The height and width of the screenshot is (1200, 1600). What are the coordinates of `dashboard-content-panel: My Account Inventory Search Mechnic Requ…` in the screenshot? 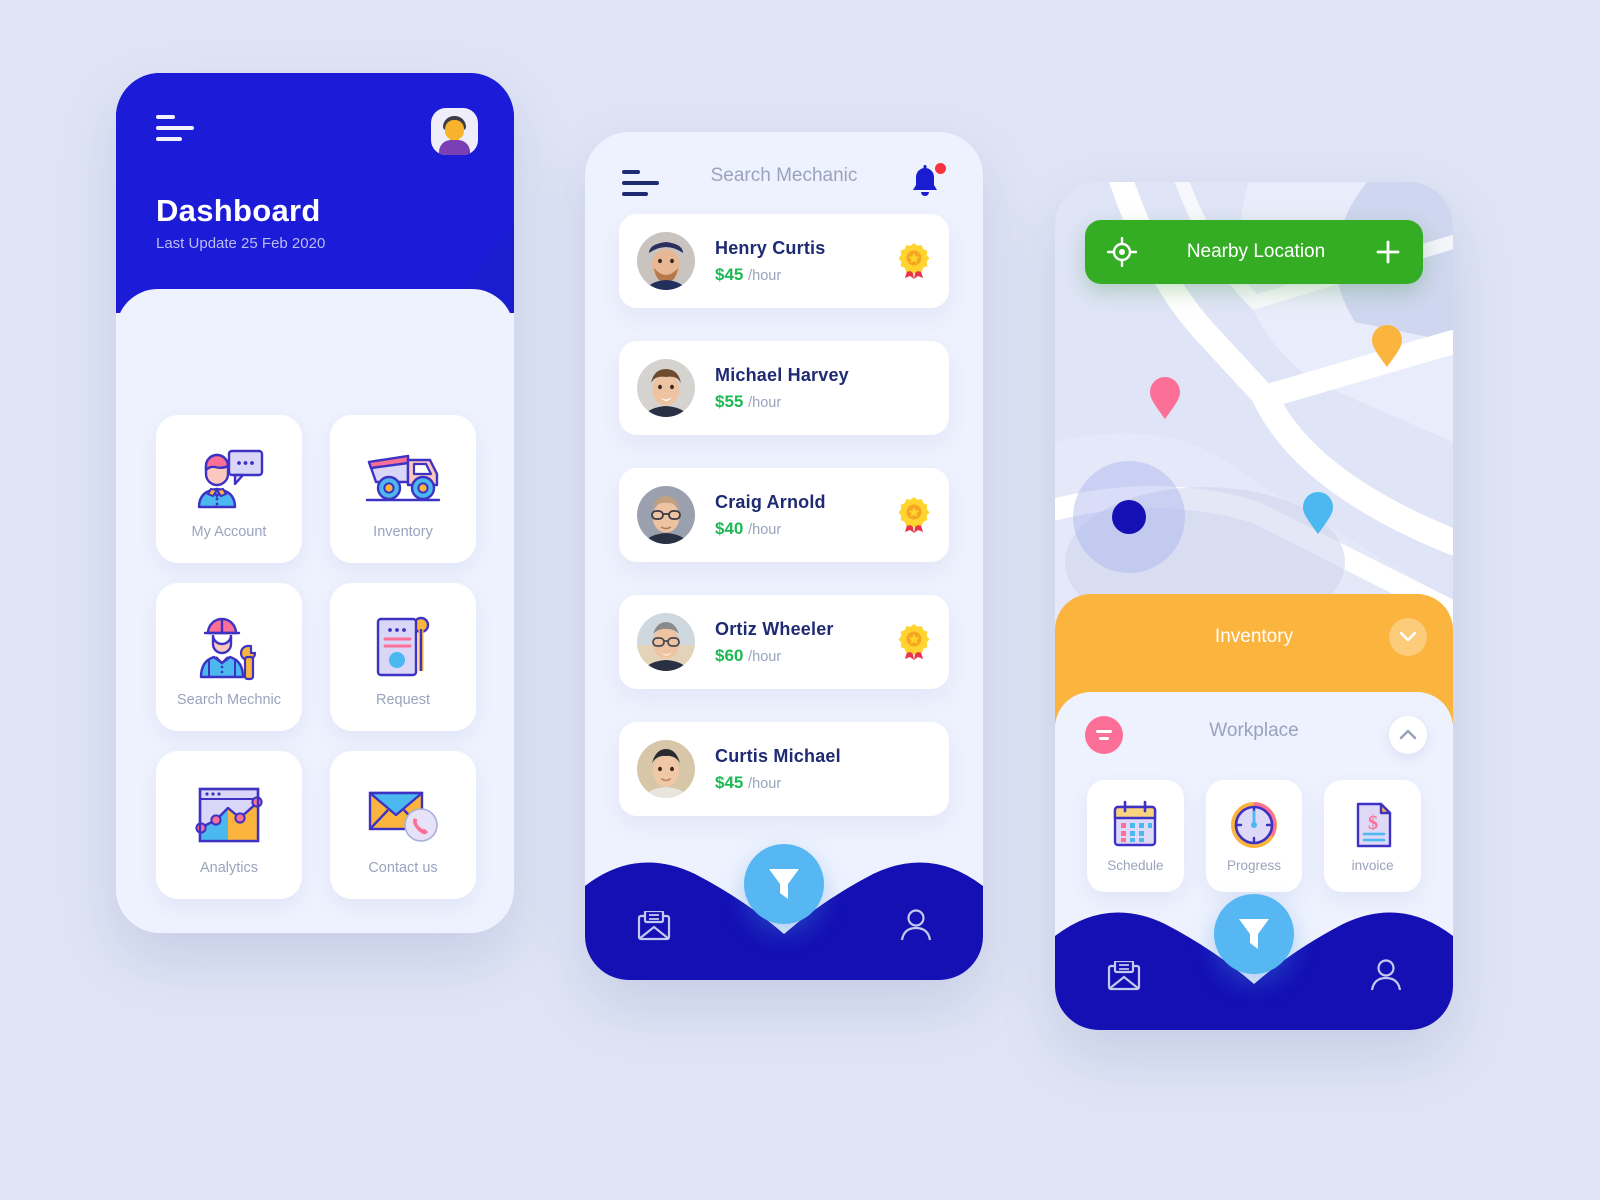 It's located at (315, 611).